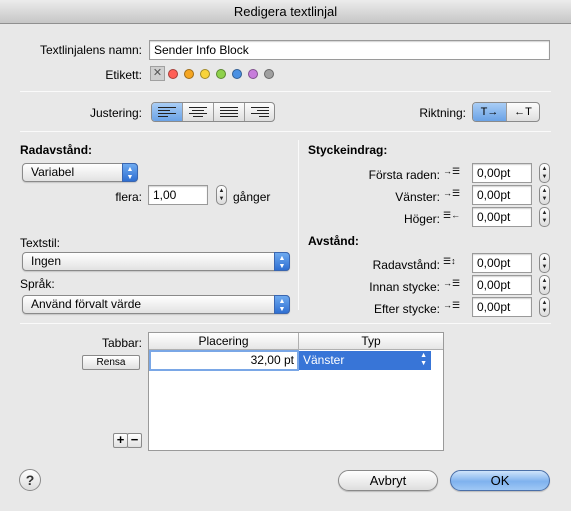 The width and height of the screenshot is (571, 511). Describe the element at coordinates (156, 304) in the screenshot. I see `language-popup: Använd förvalt värde ▲ ▼` at that location.